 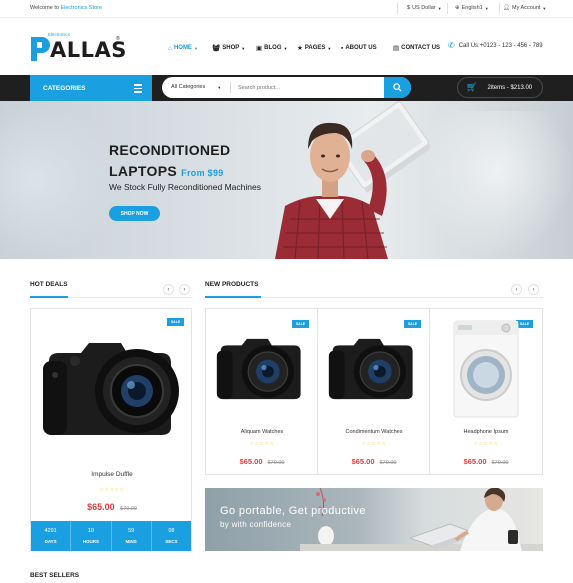 I want to click on countdown-value: 4291, so click(x=50, y=531).